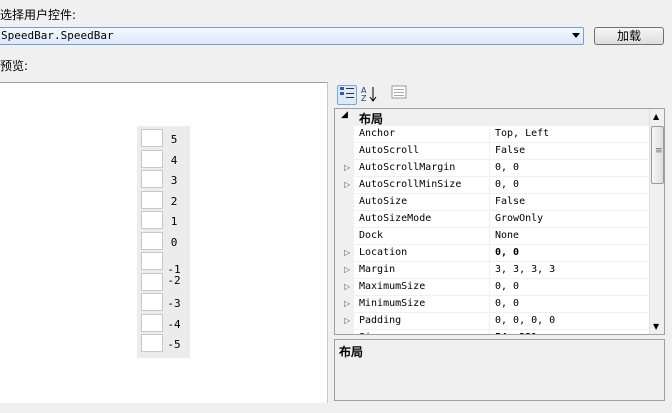  I want to click on speedbar-row: -5, so click(163, 343).